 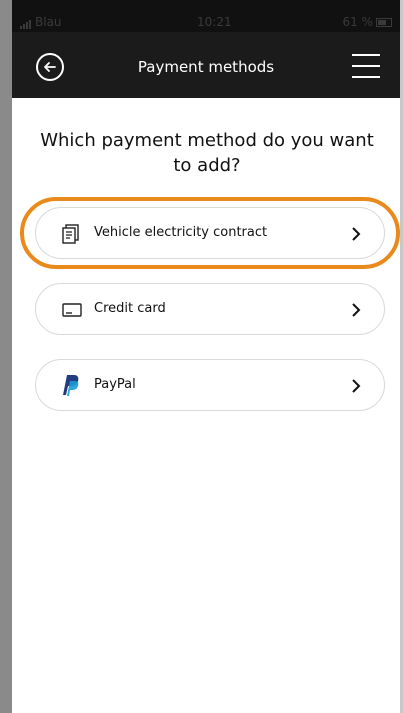 I want to click on payment-question: Which payment method do you want to add?, so click(x=207, y=153).